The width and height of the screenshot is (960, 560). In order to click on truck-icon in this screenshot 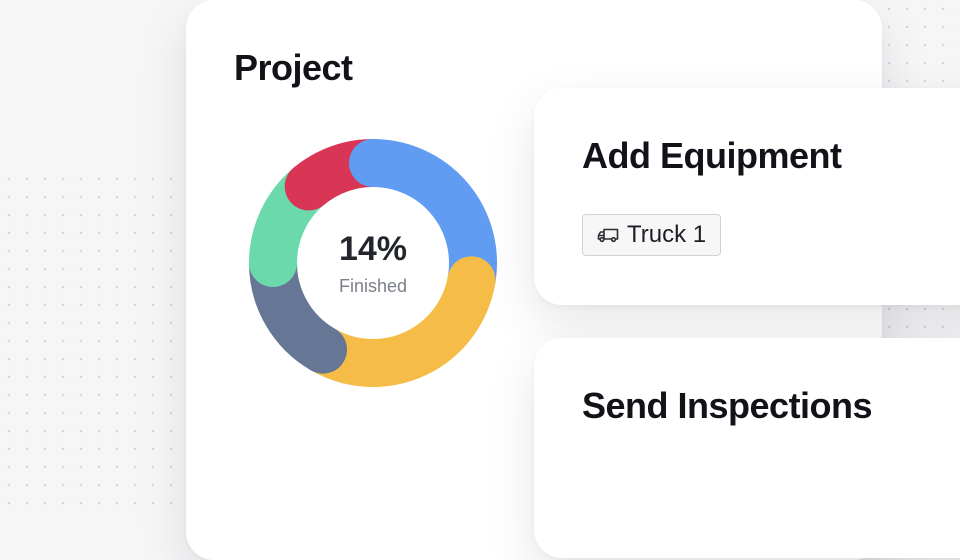, I will do `click(608, 235)`.